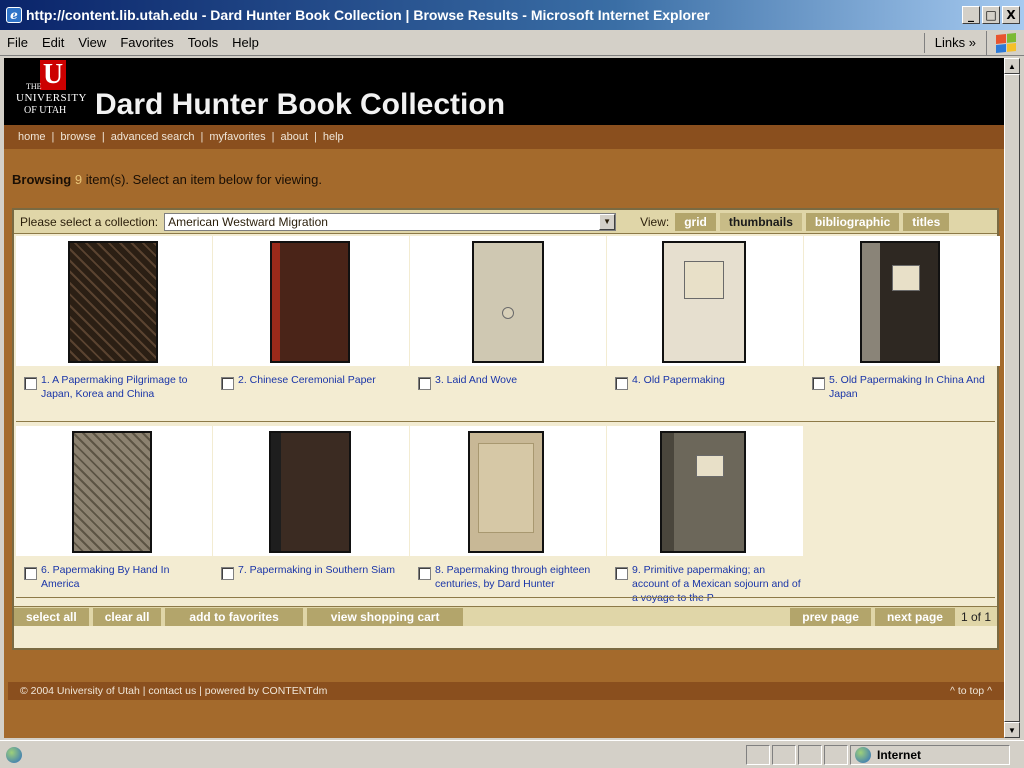 Image resolution: width=1024 pixels, height=768 pixels. Describe the element at coordinates (863, 754) in the screenshot. I see `internet-globe-icon` at that location.